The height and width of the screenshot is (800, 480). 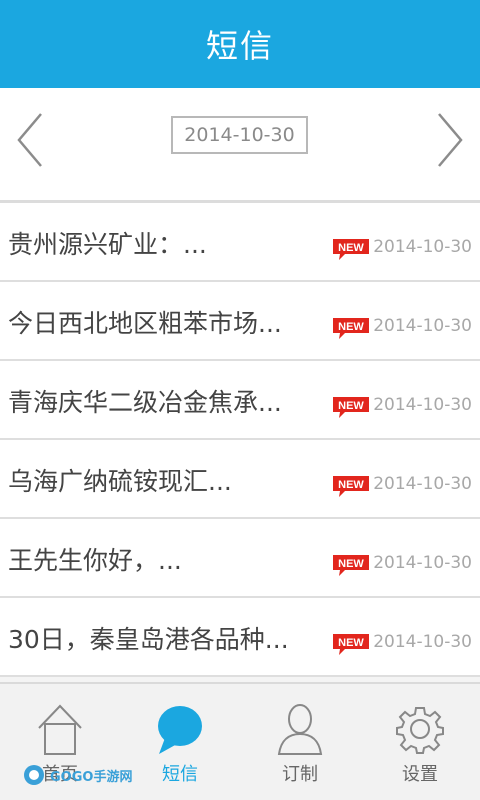 I want to click on tab-label: 短信, so click(x=180, y=774).